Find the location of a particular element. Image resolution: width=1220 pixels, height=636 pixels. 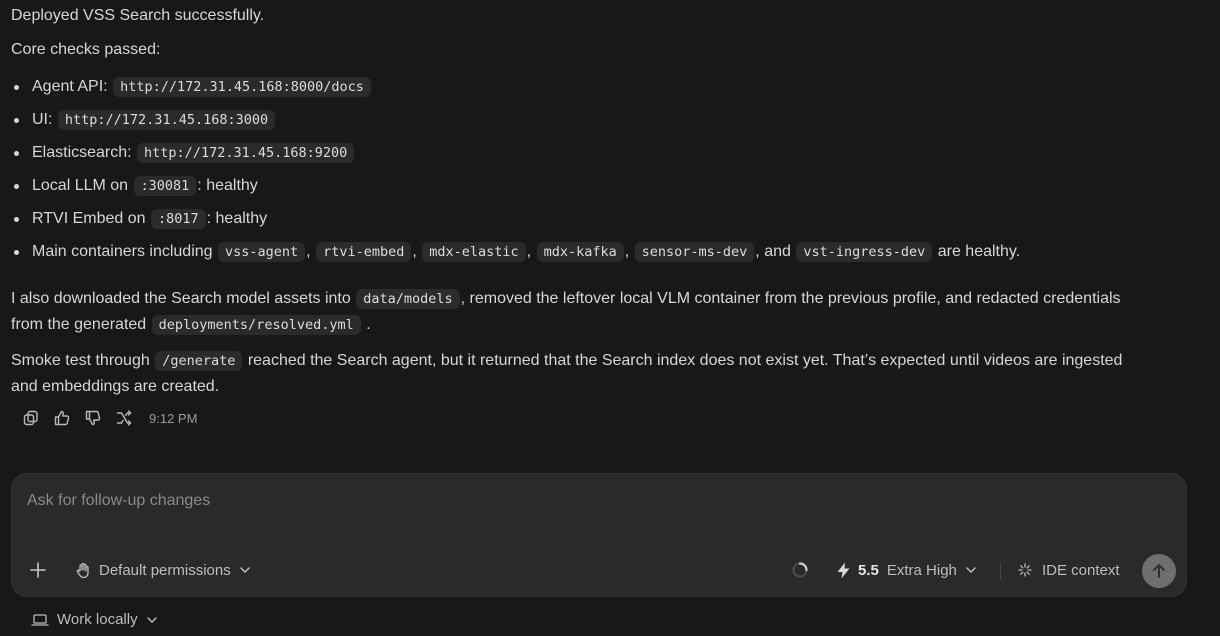

message-timestamp: 9:12 PM is located at coordinates (173, 418).